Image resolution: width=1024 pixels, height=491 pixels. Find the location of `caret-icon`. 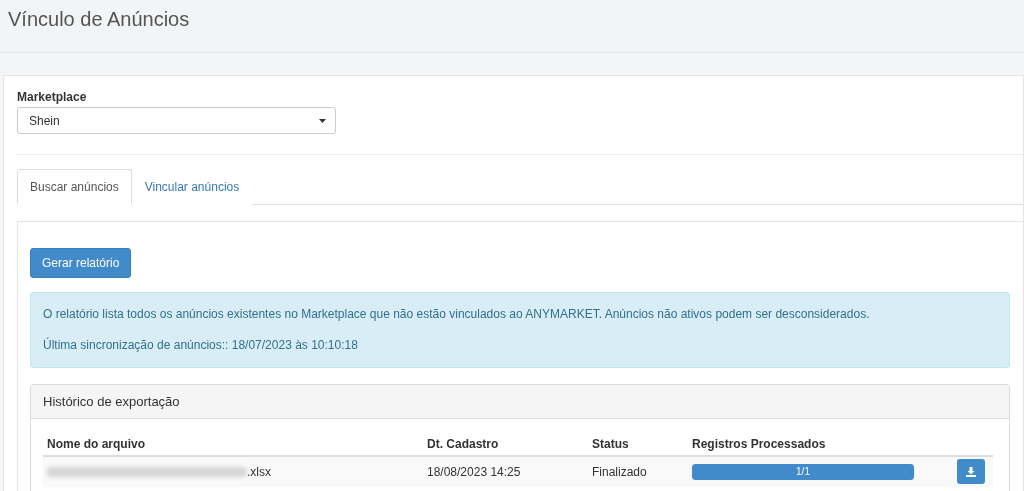

caret-icon is located at coordinates (322, 120).